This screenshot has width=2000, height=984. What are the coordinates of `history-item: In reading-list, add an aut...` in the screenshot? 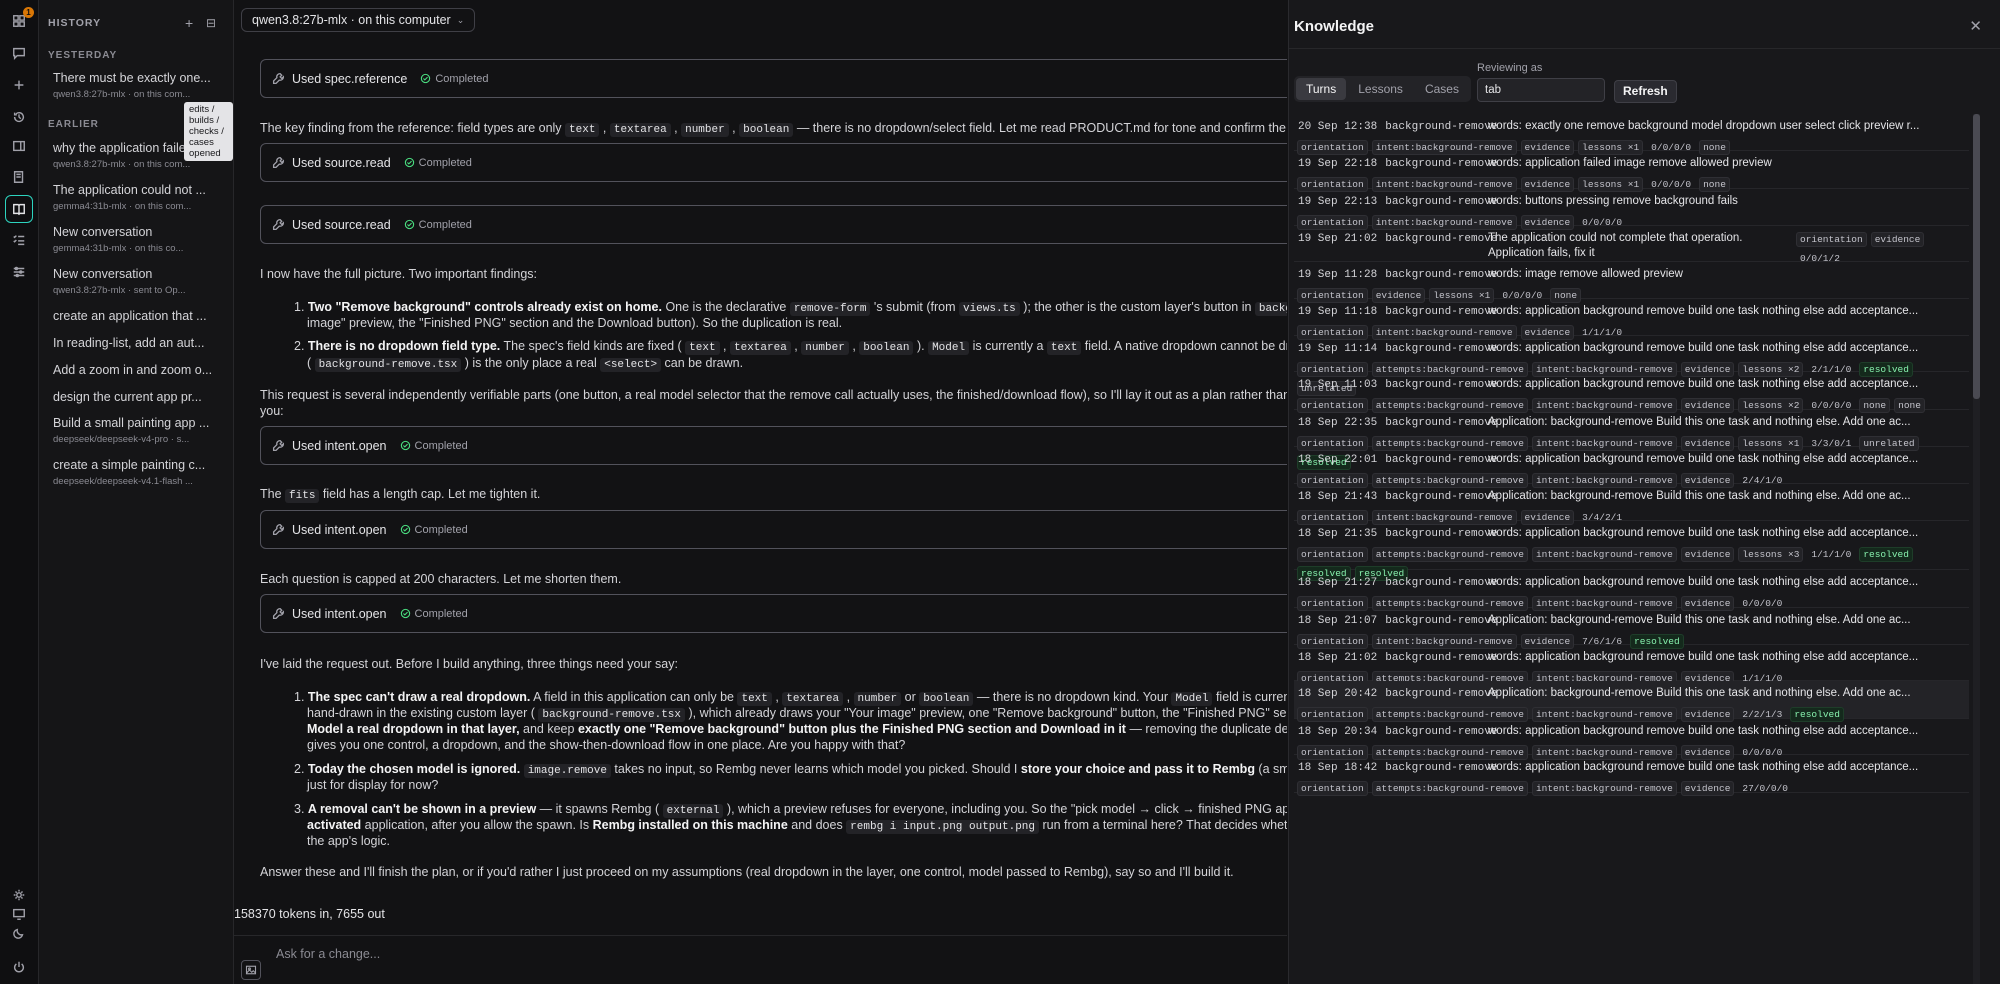 It's located at (137, 343).